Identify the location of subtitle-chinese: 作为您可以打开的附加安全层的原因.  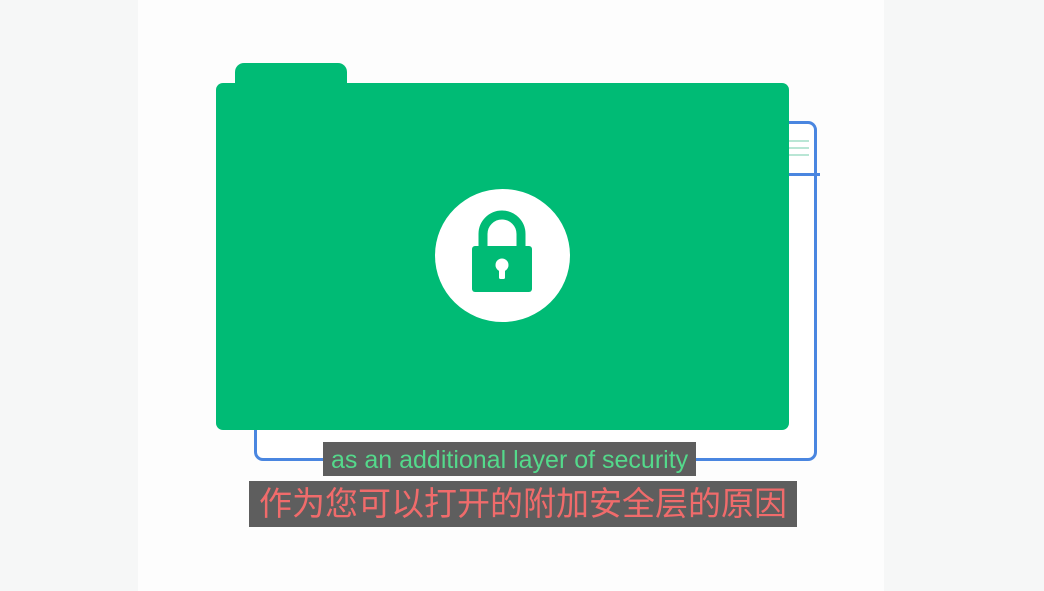
(523, 504).